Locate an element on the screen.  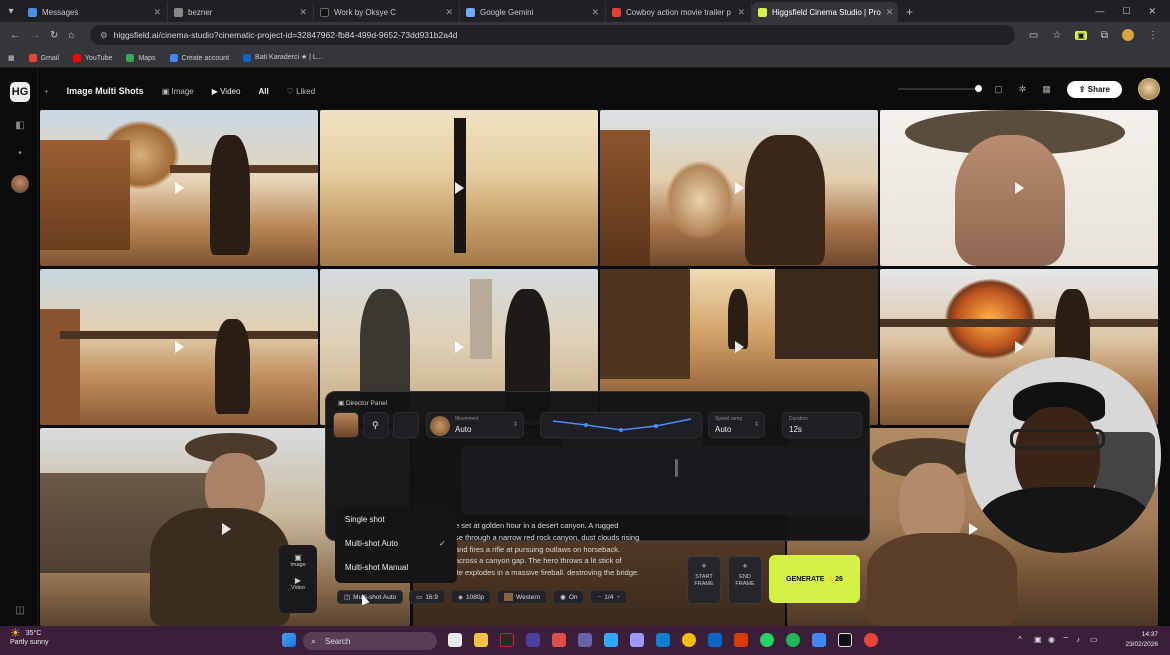
weather-widget: ☀ 35°C Partly sunny is located at coordinates (29, 637).